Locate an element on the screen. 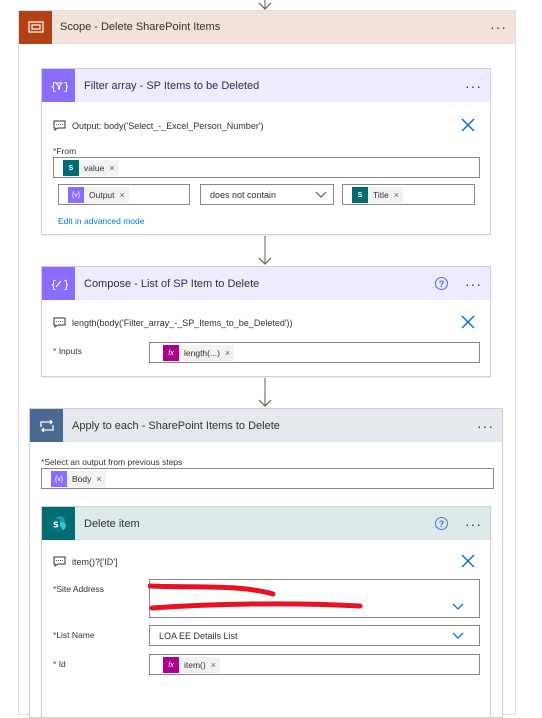 The image size is (542, 718). condition-left-field: {v} Output × is located at coordinates (124, 194).